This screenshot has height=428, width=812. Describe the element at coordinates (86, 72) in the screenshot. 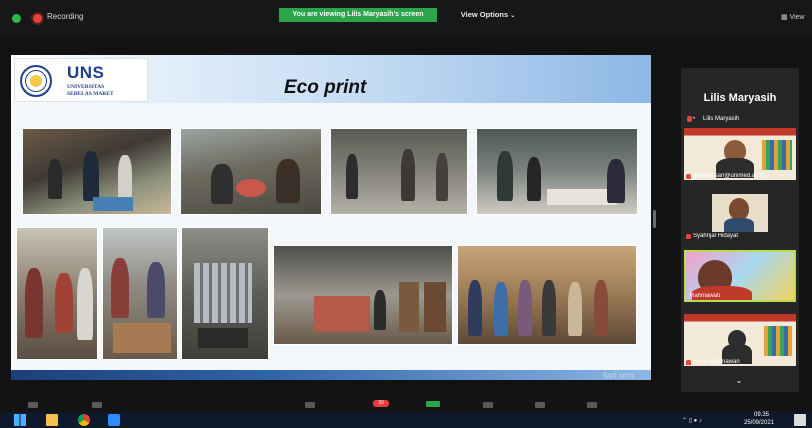

I see `logo-wordmark: UNS` at that location.